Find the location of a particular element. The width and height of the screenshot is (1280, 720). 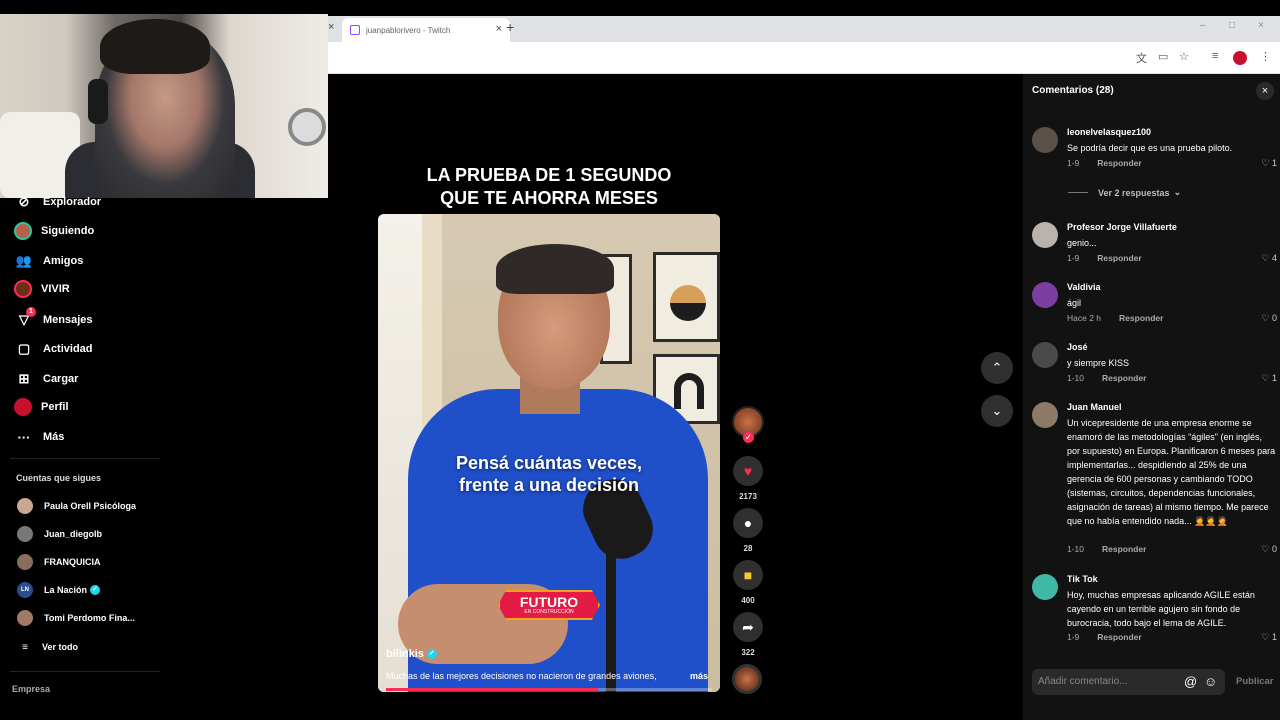

chevron-down-icon: ⌄ is located at coordinates (997, 410).